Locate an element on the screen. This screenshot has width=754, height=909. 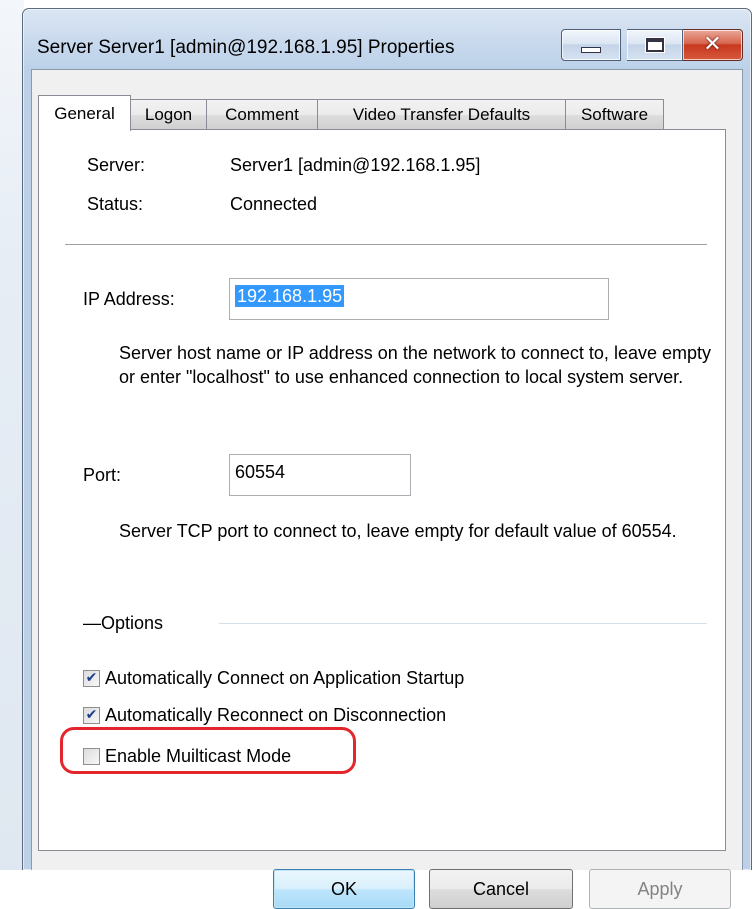
maximize-button is located at coordinates (655, 45).